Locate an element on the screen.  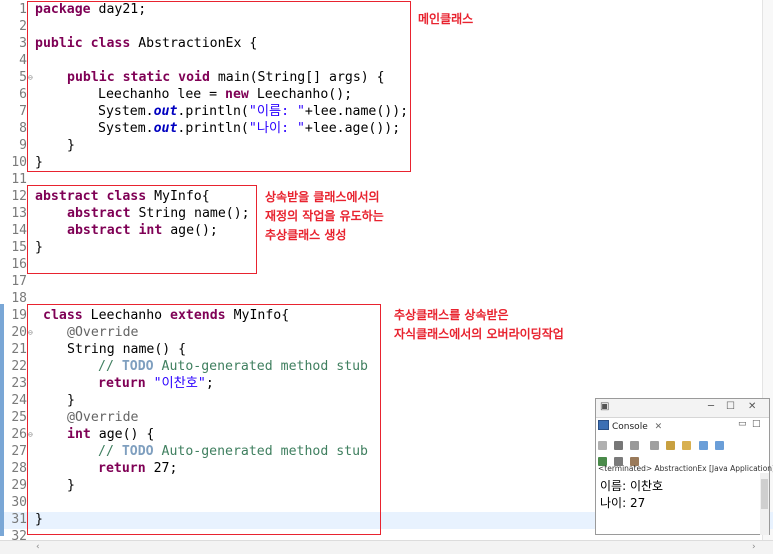
line-number: 8 is located at coordinates (23, 128).